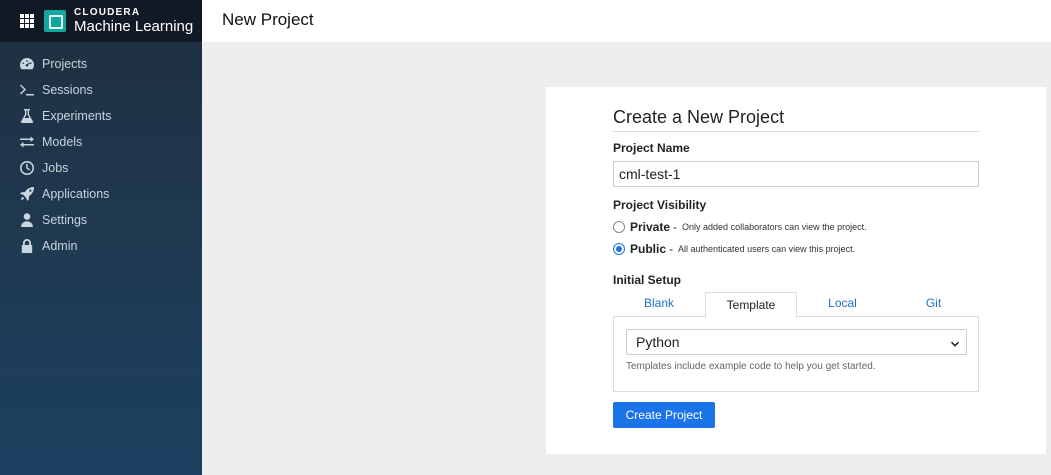 The image size is (1051, 475). What do you see at coordinates (619, 227) in the screenshot?
I see `private-radio` at bounding box center [619, 227].